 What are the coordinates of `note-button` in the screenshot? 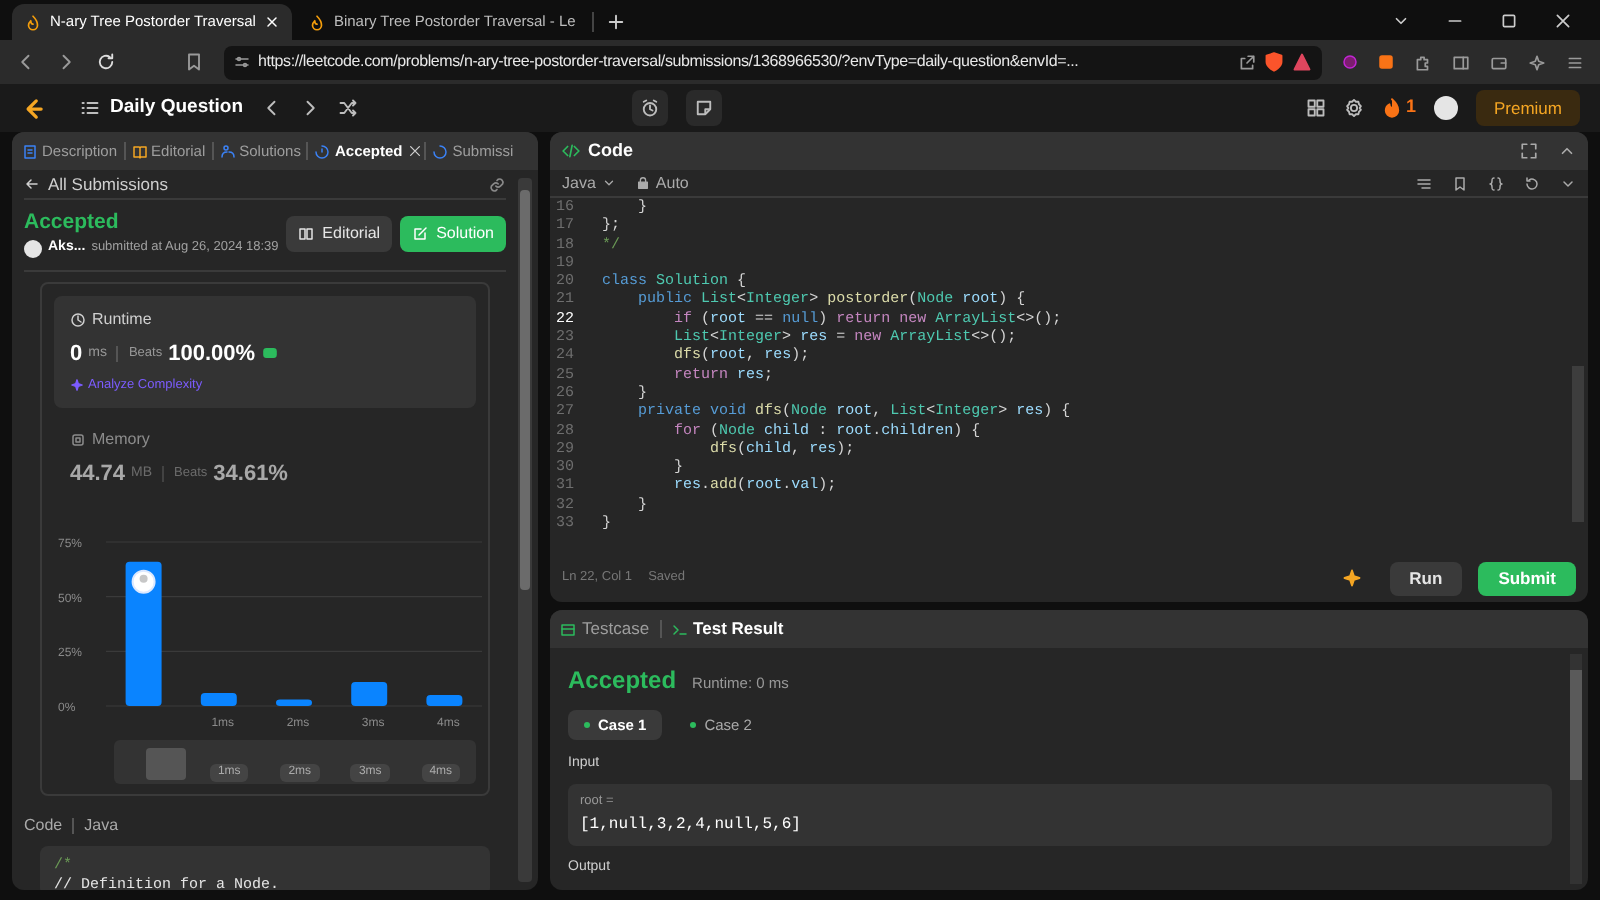 It's located at (703, 108).